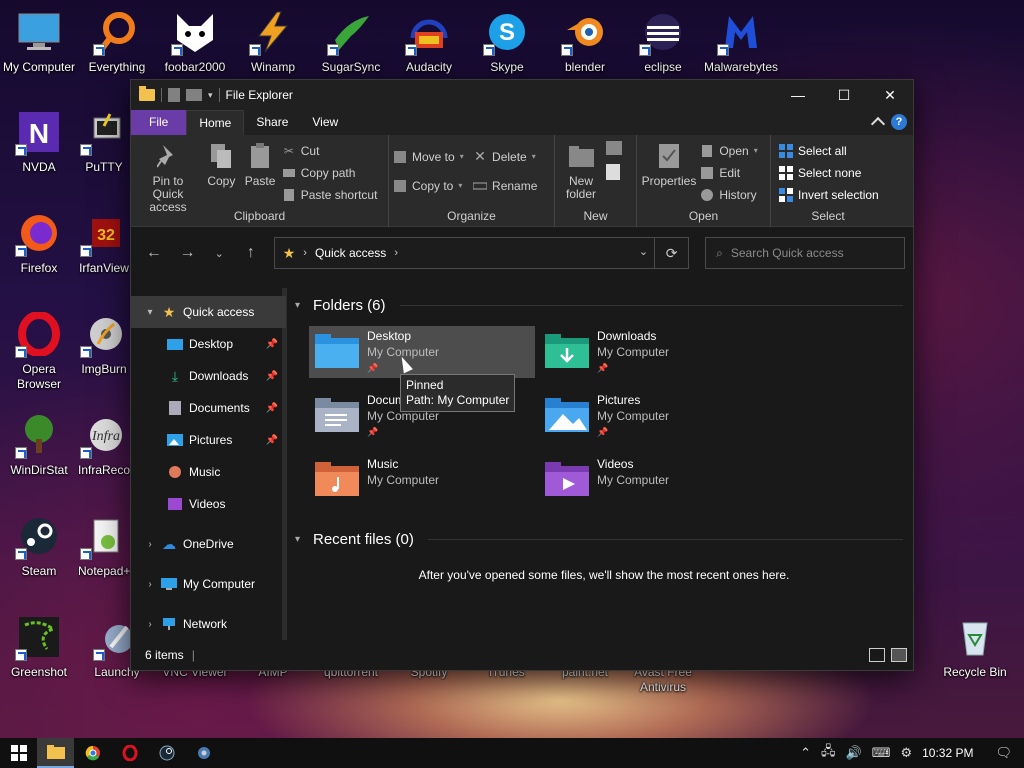  What do you see at coordinates (899, 655) in the screenshot?
I see `large-icons-view-button` at bounding box center [899, 655].